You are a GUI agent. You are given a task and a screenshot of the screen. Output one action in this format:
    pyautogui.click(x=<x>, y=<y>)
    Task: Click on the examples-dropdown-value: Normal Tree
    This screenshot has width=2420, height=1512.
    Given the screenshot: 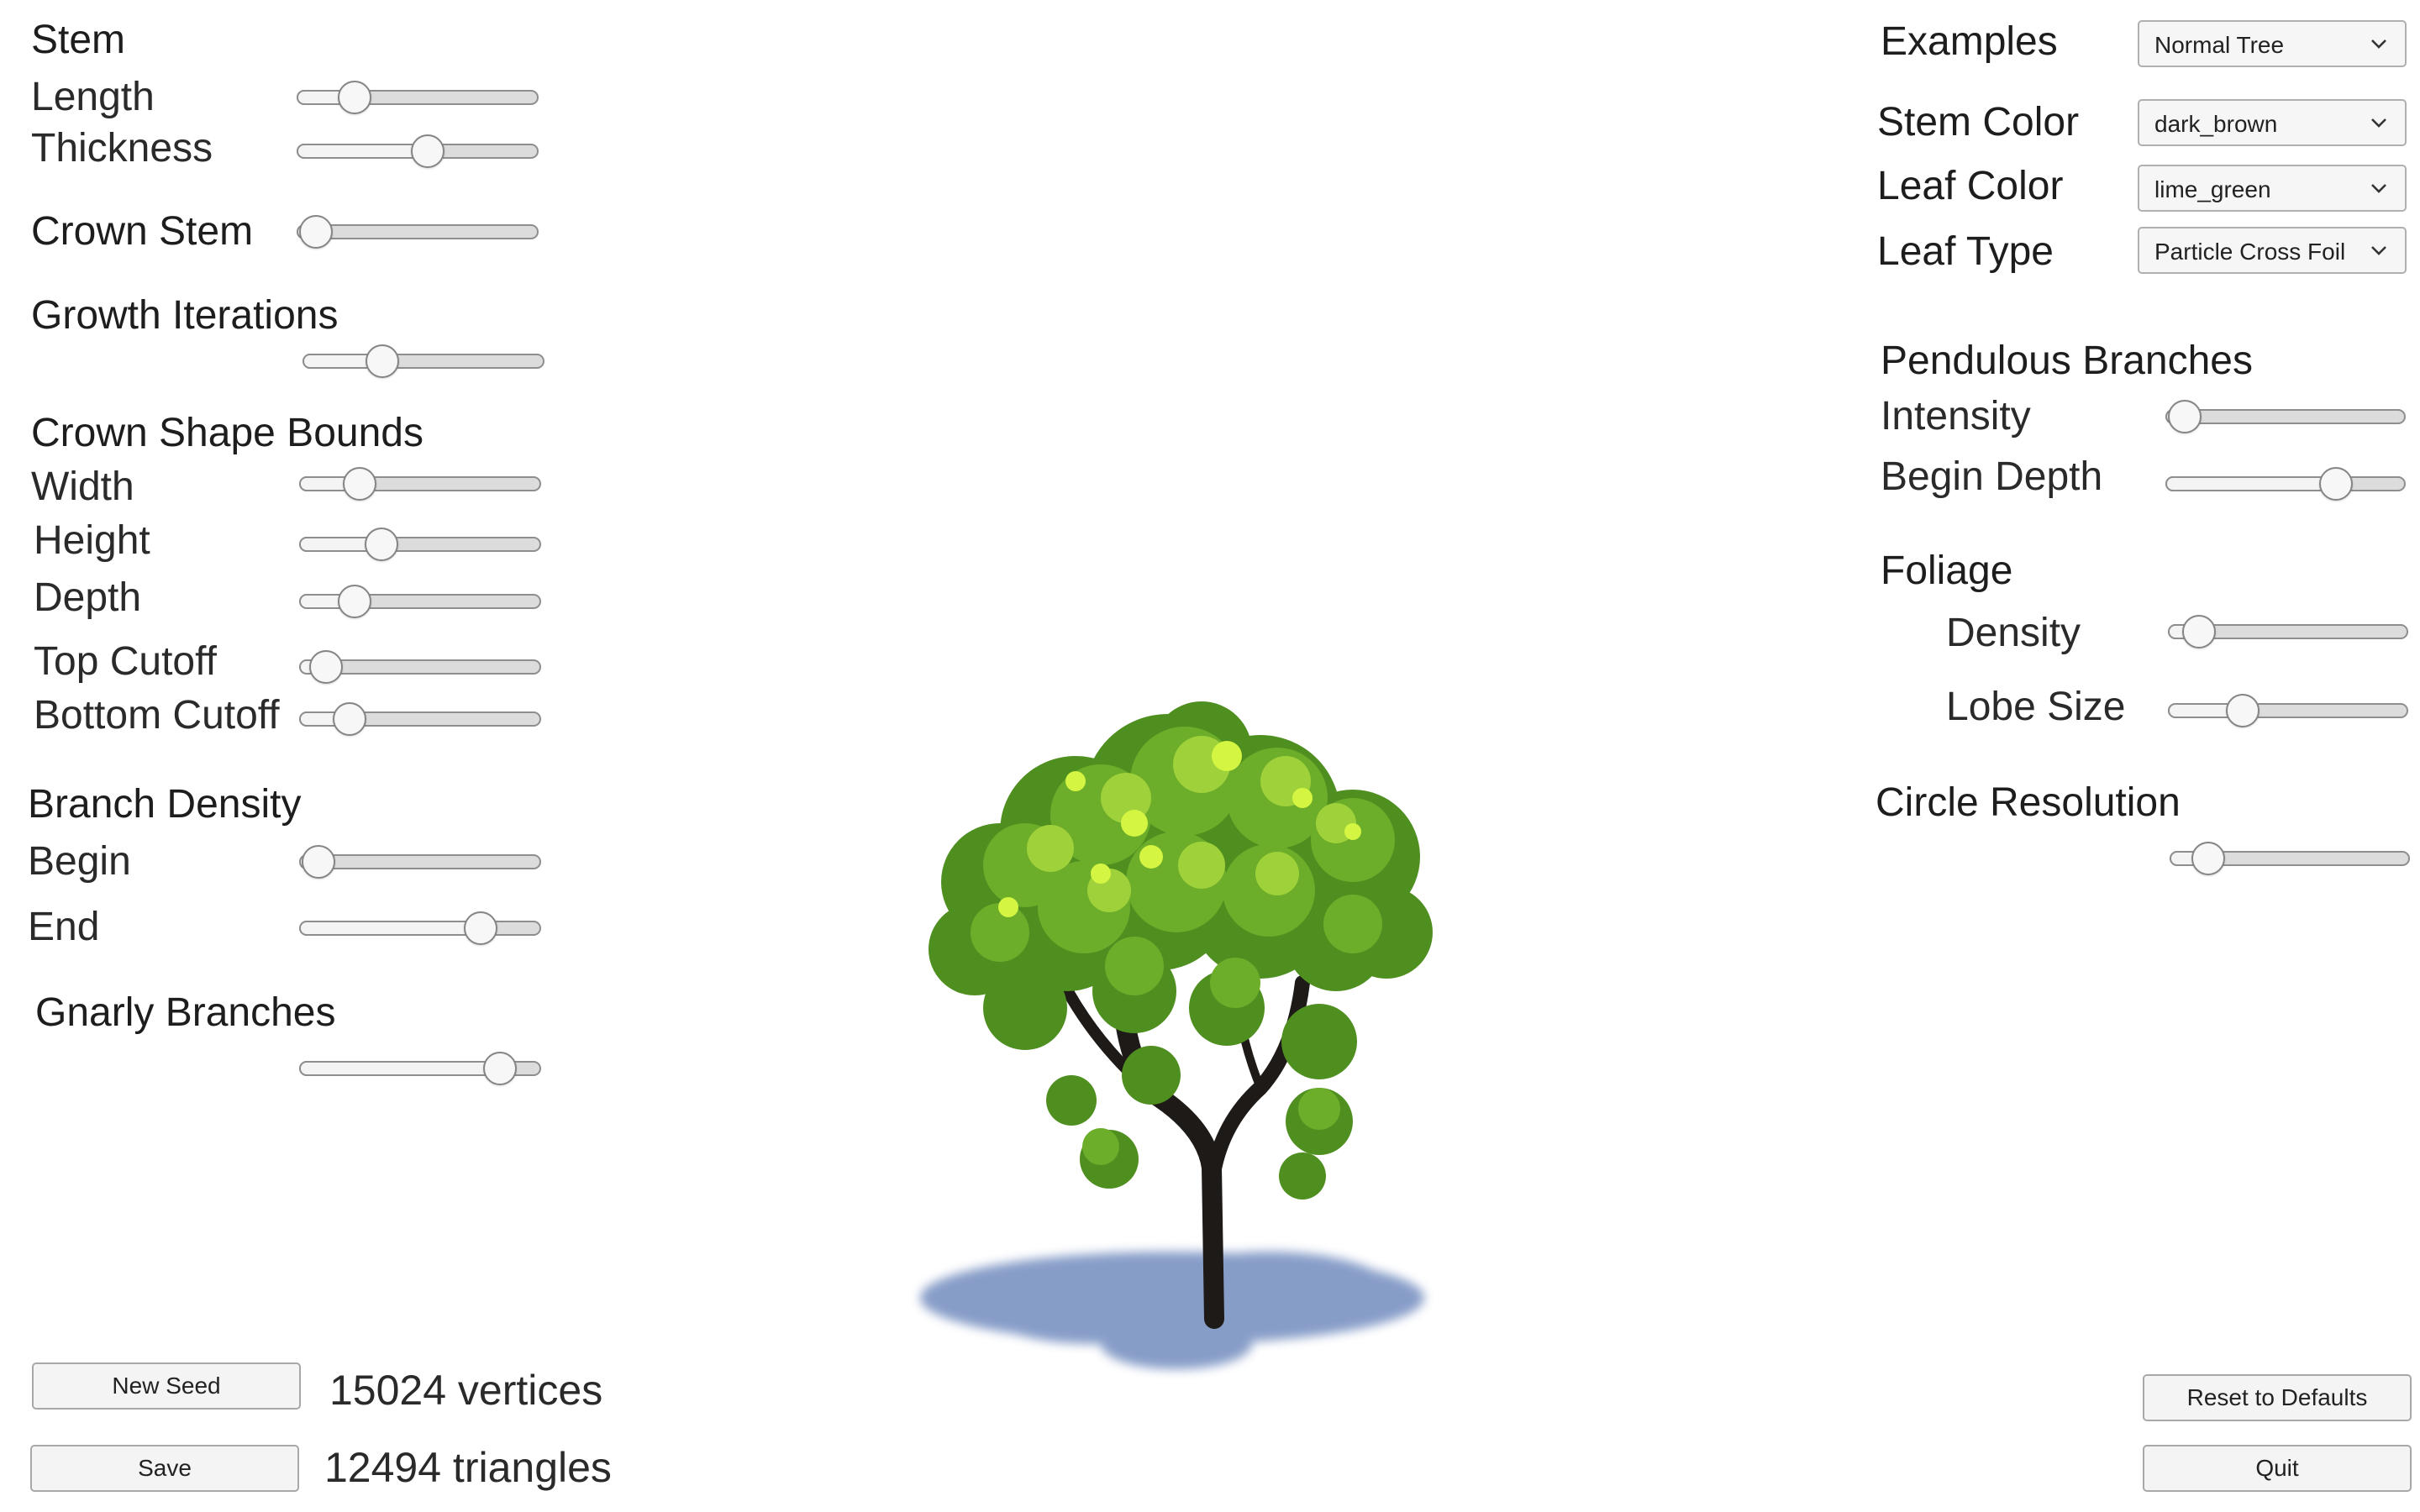 What is the action you would take?
    pyautogui.click(x=2219, y=45)
    